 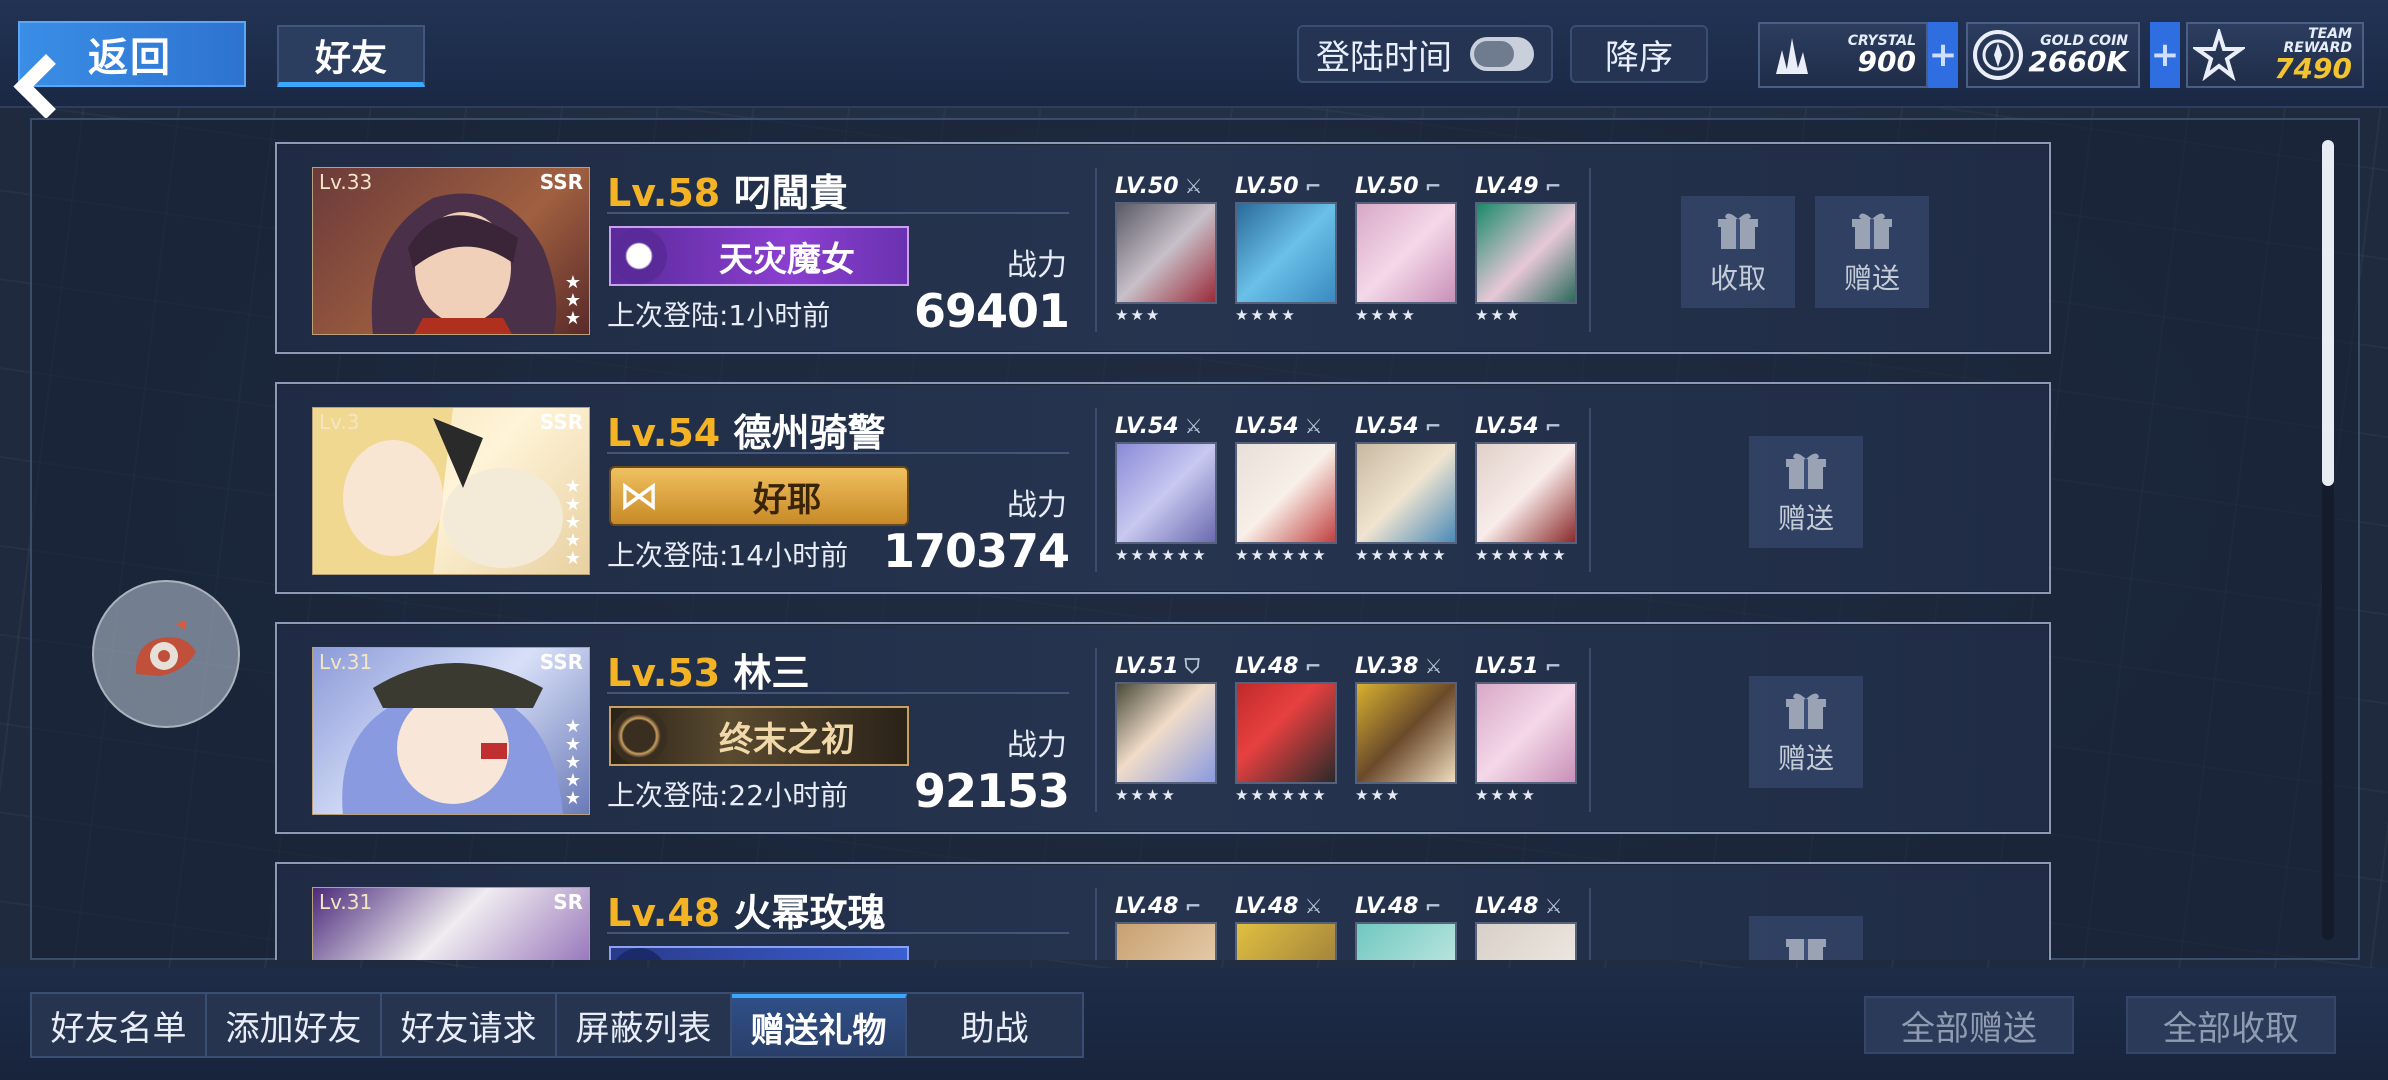 What do you see at coordinates (639, 736) in the screenshot?
I see `title-emblem-icon` at bounding box center [639, 736].